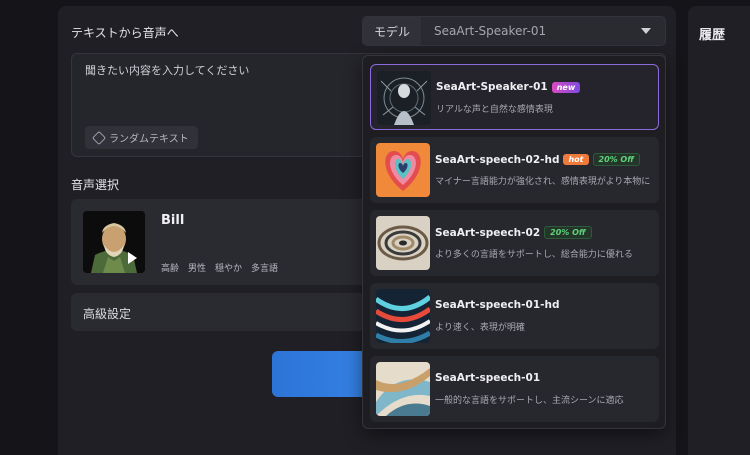 The width and height of the screenshot is (750, 455). I want to click on wave-thumbnail-image, so click(403, 316).